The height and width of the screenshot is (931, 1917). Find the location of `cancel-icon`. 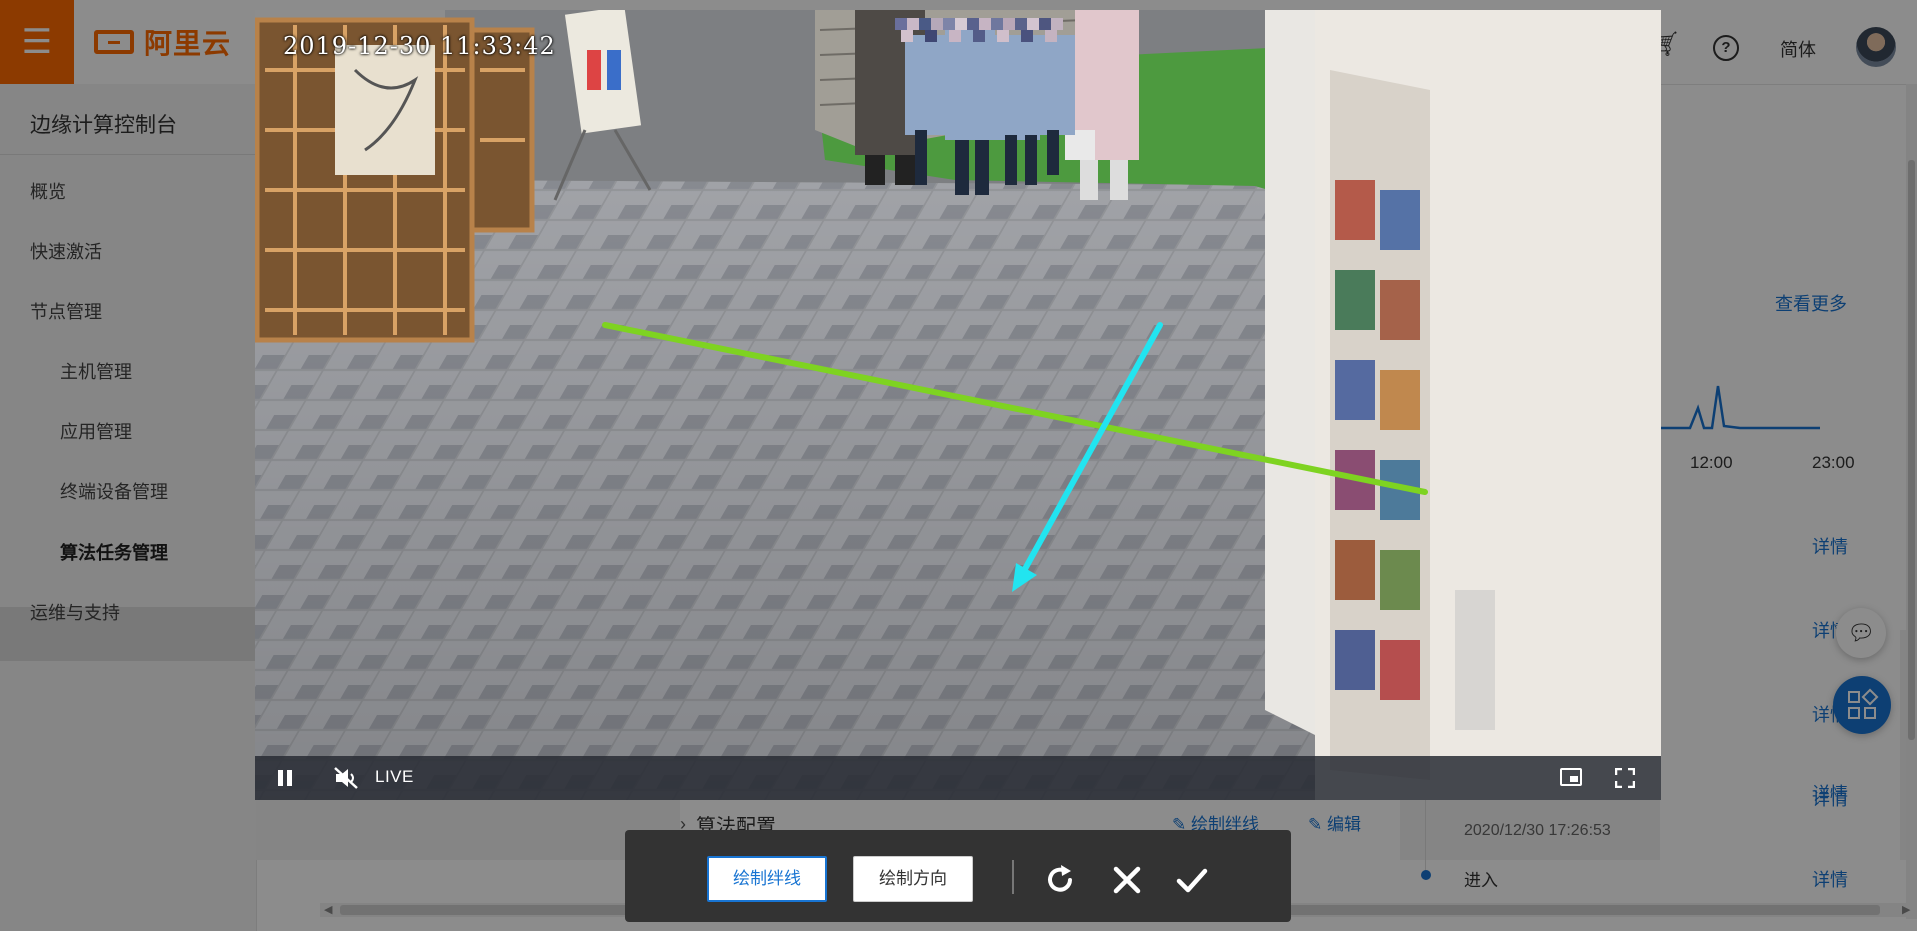

cancel-icon is located at coordinates (1127, 880).